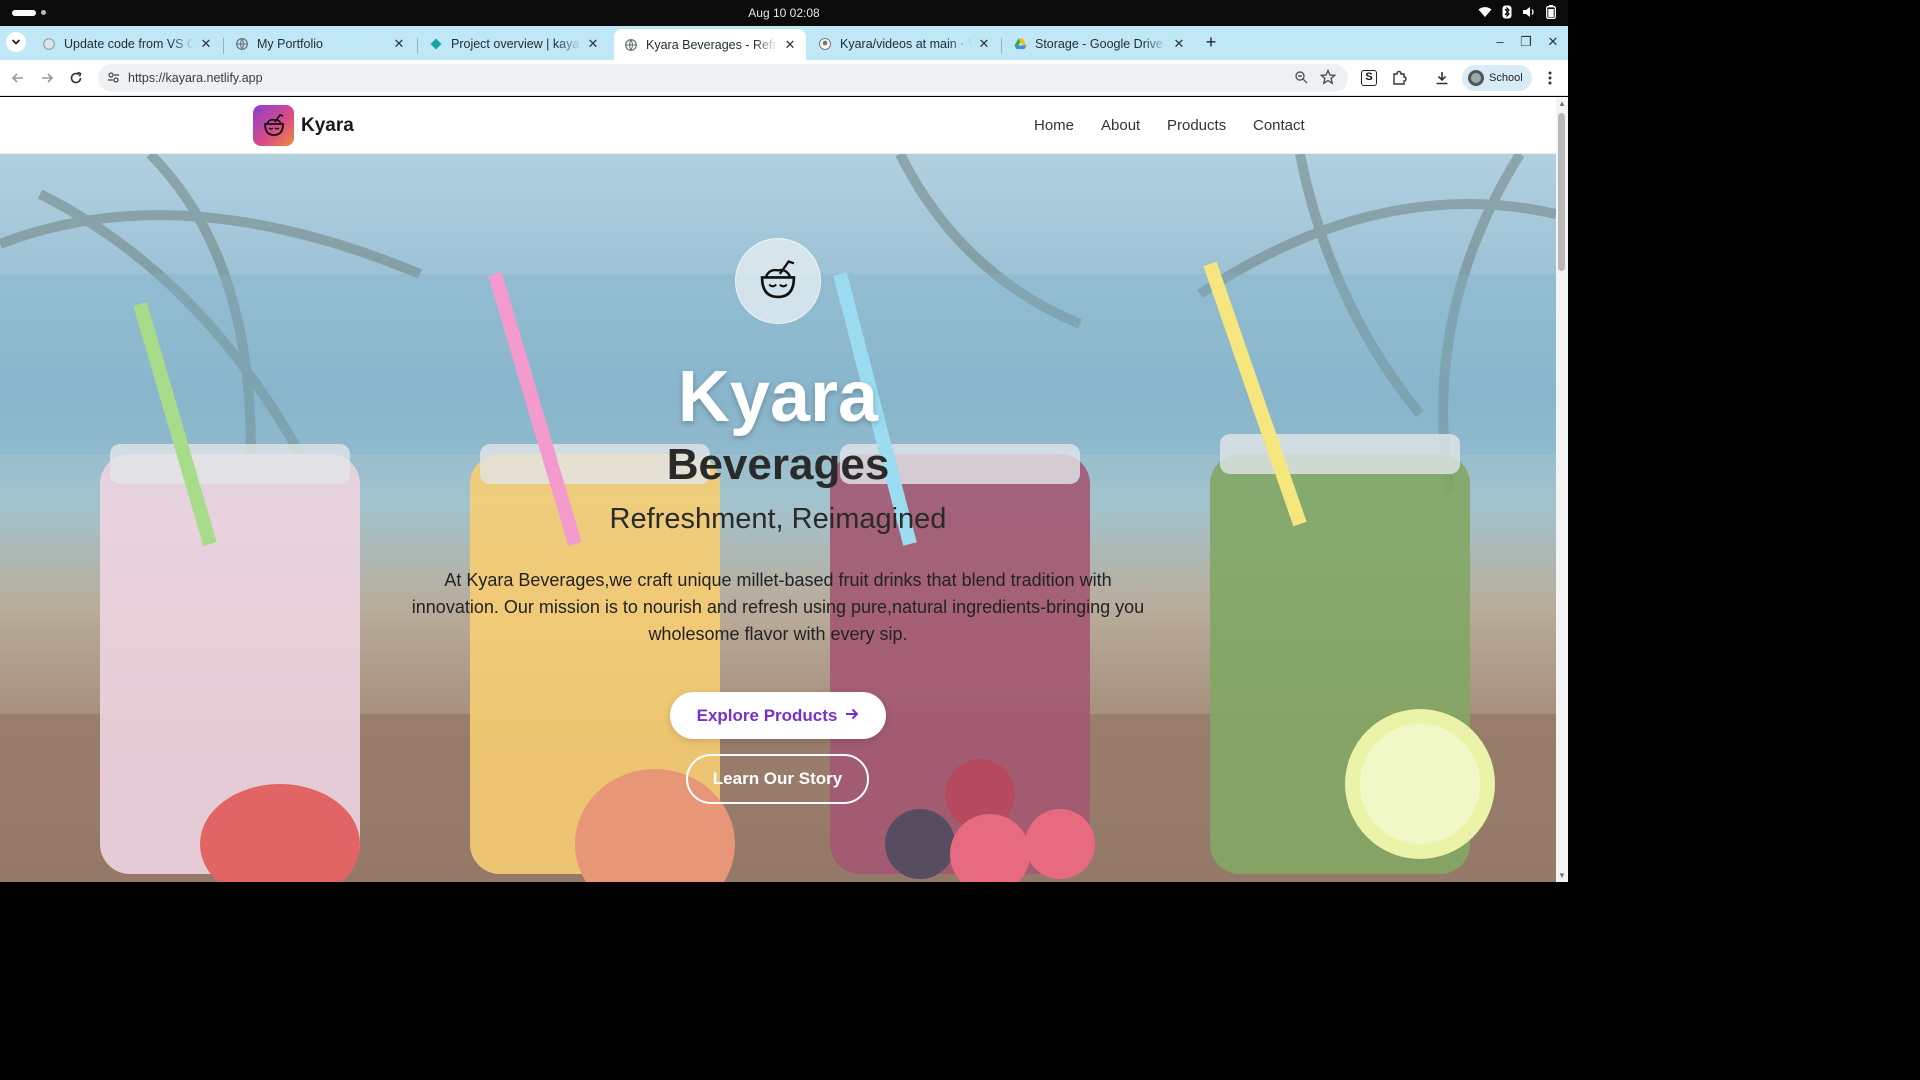  What do you see at coordinates (76, 78) in the screenshot?
I see `reload-icon` at bounding box center [76, 78].